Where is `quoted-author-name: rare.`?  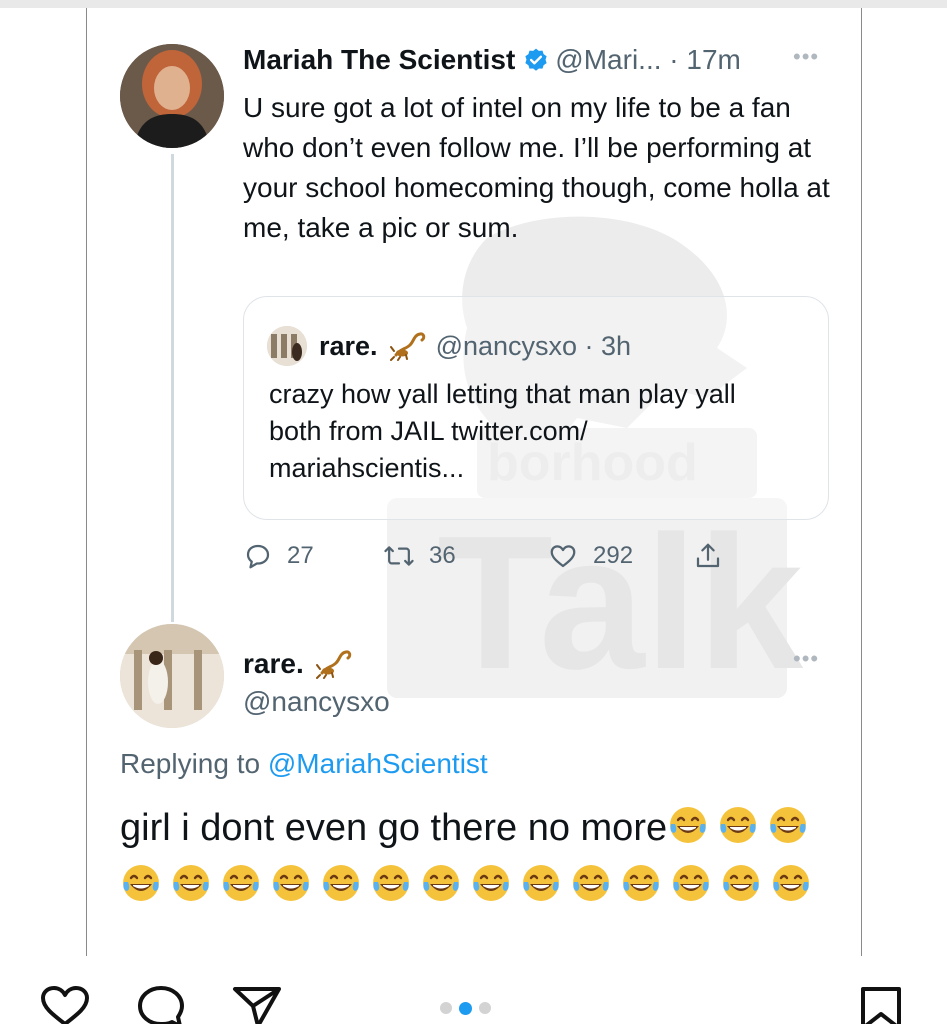 quoted-author-name: rare. is located at coordinates (348, 345).